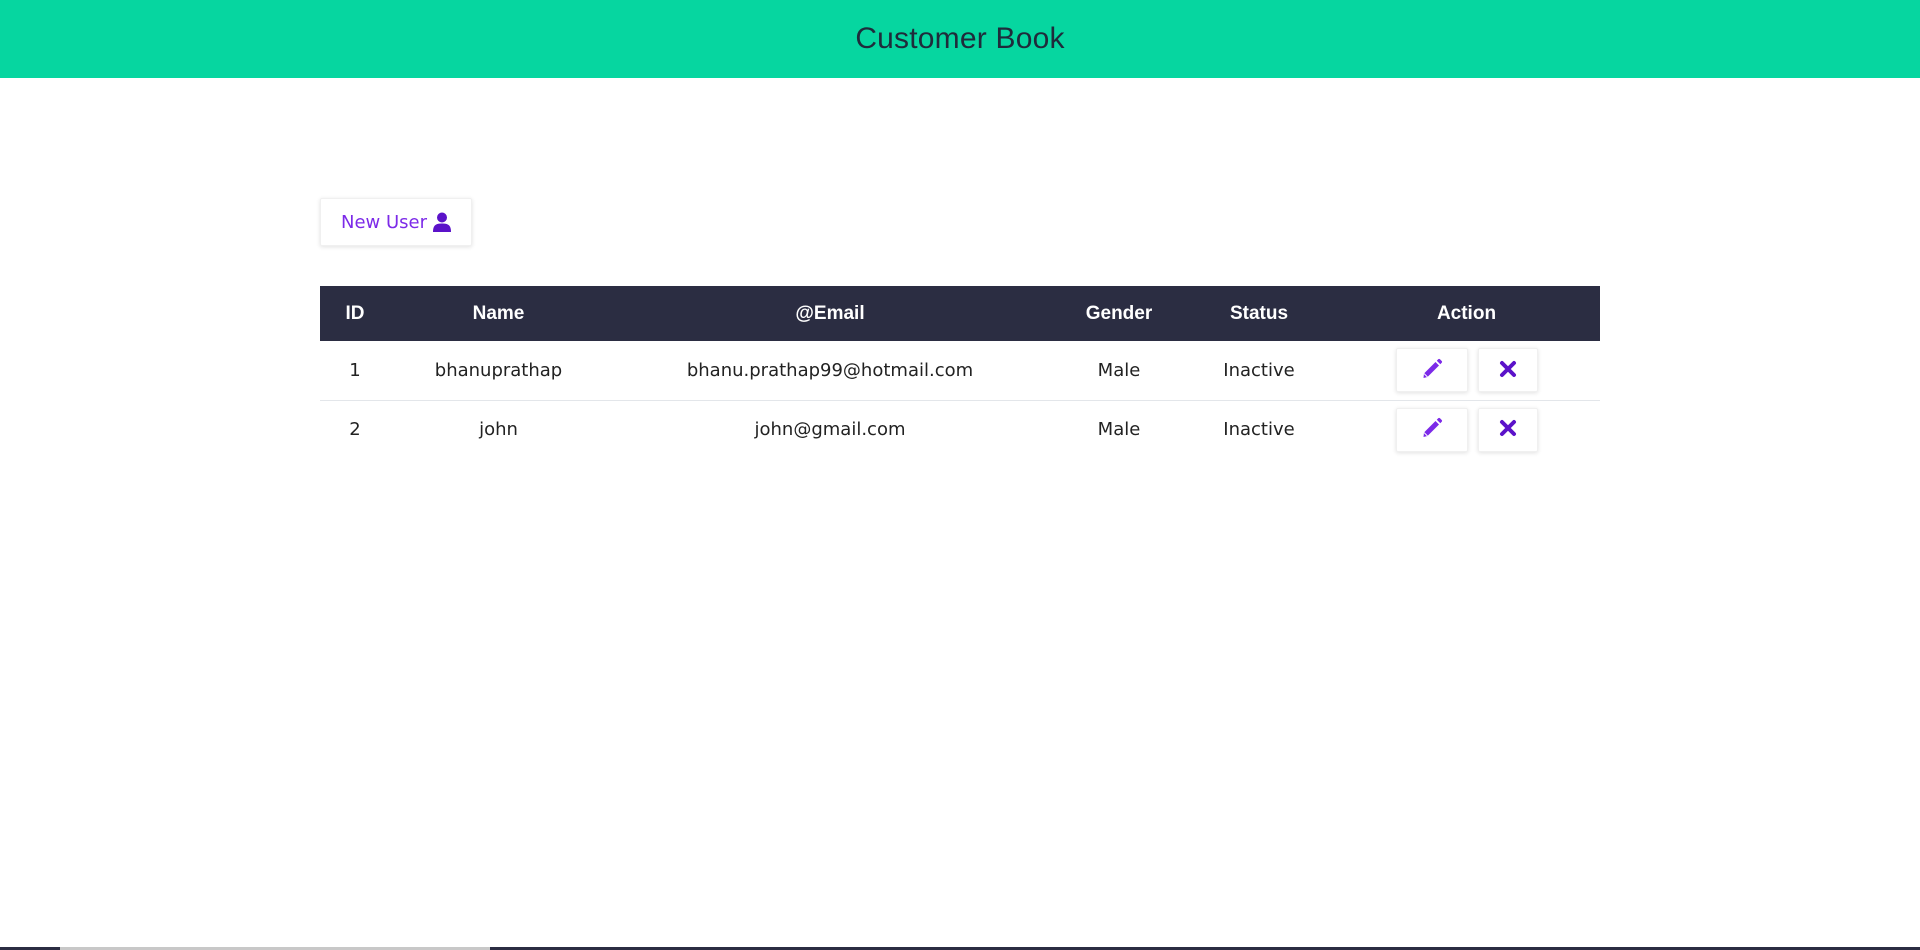  I want to click on app-header: Customer Book, so click(960, 39).